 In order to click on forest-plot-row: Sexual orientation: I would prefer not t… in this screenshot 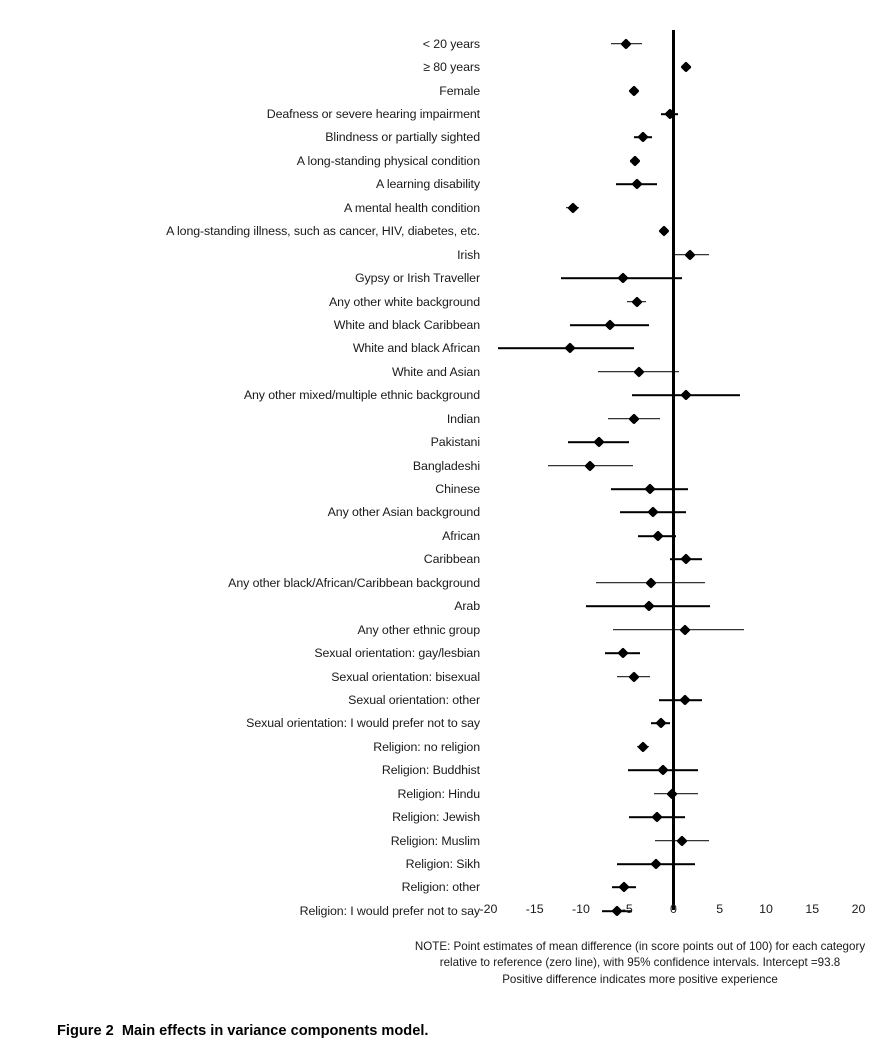, I will do `click(447, 723)`.